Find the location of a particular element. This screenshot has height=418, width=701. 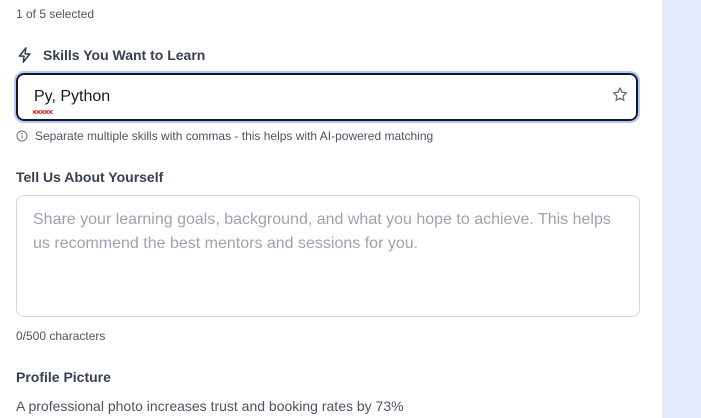

skills-label-row: Skills You Want to Learn is located at coordinates (110, 55).